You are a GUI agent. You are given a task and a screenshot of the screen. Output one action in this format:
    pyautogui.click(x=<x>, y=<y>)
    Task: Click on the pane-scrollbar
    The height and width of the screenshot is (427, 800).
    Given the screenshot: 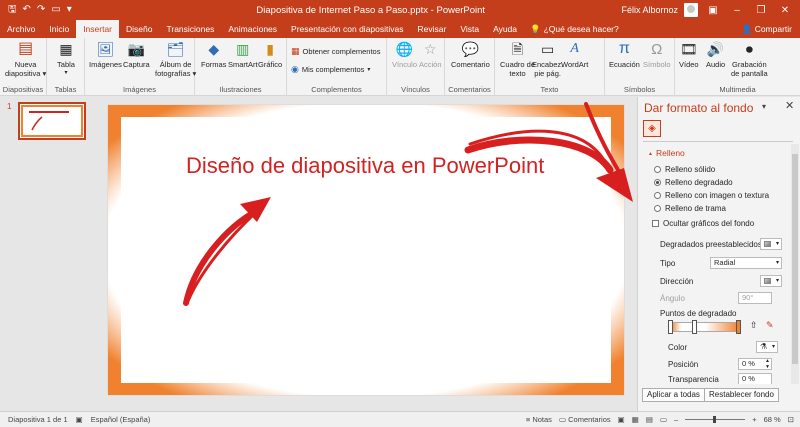 What is the action you would take?
    pyautogui.click(x=795, y=264)
    